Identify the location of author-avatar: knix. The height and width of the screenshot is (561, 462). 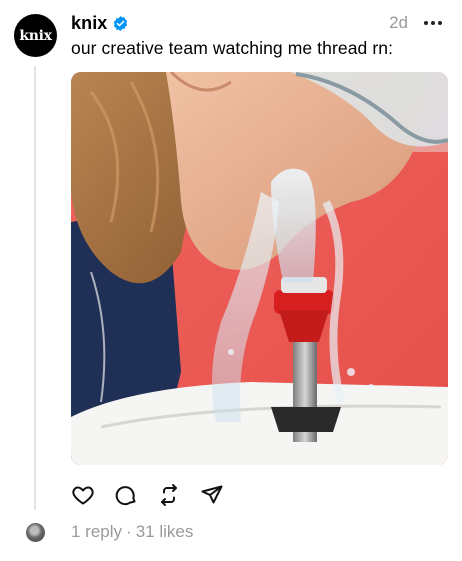
(35, 35).